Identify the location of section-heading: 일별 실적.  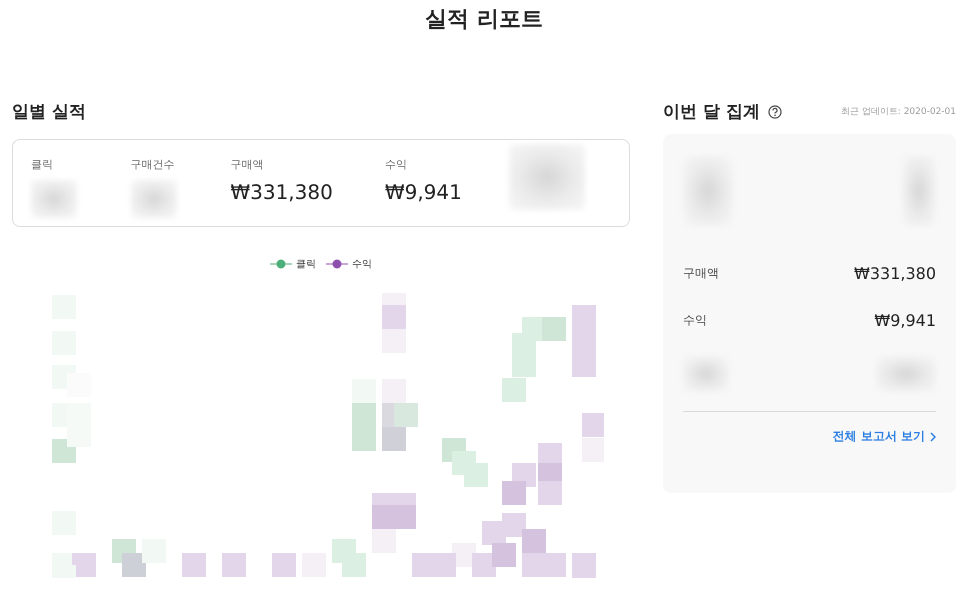
(49, 112).